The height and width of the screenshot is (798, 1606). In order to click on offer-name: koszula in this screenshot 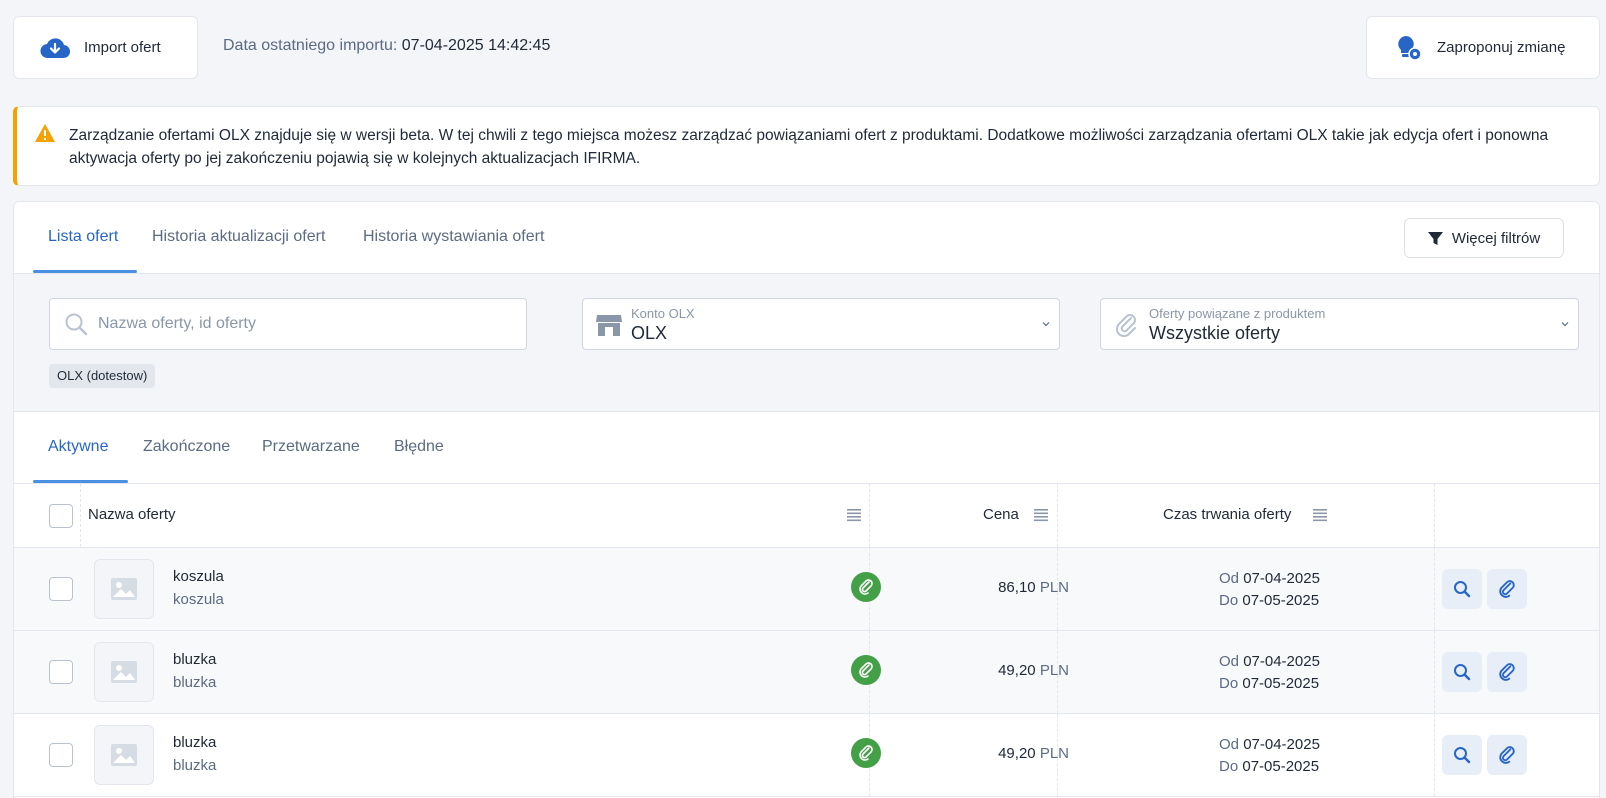, I will do `click(198, 576)`.